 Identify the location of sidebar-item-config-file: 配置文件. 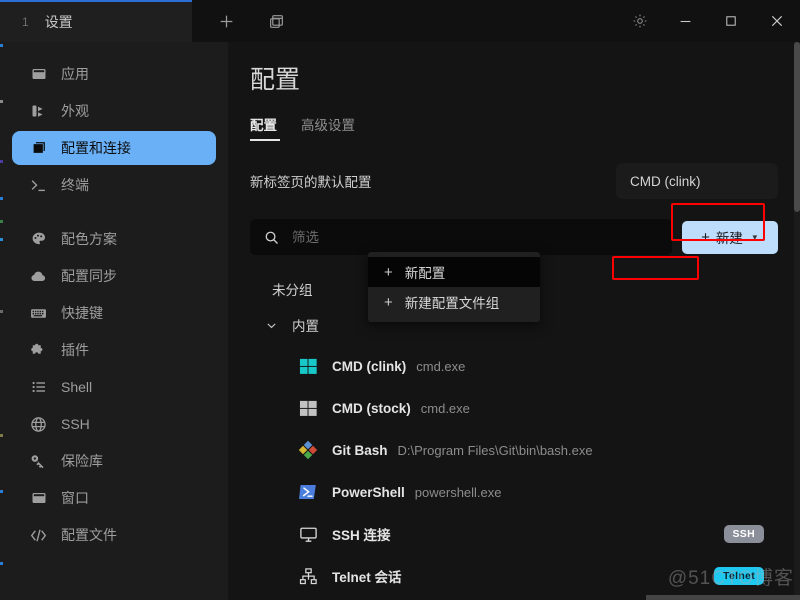
(114, 535).